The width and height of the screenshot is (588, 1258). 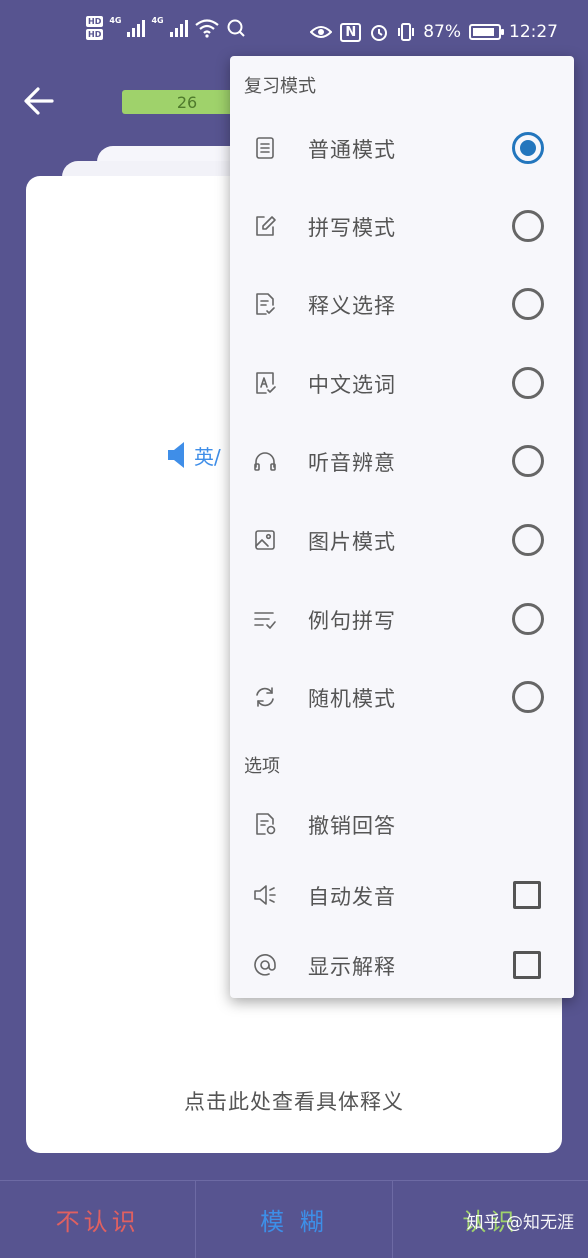 What do you see at coordinates (351, 32) in the screenshot?
I see `nfc-icon: N` at bounding box center [351, 32].